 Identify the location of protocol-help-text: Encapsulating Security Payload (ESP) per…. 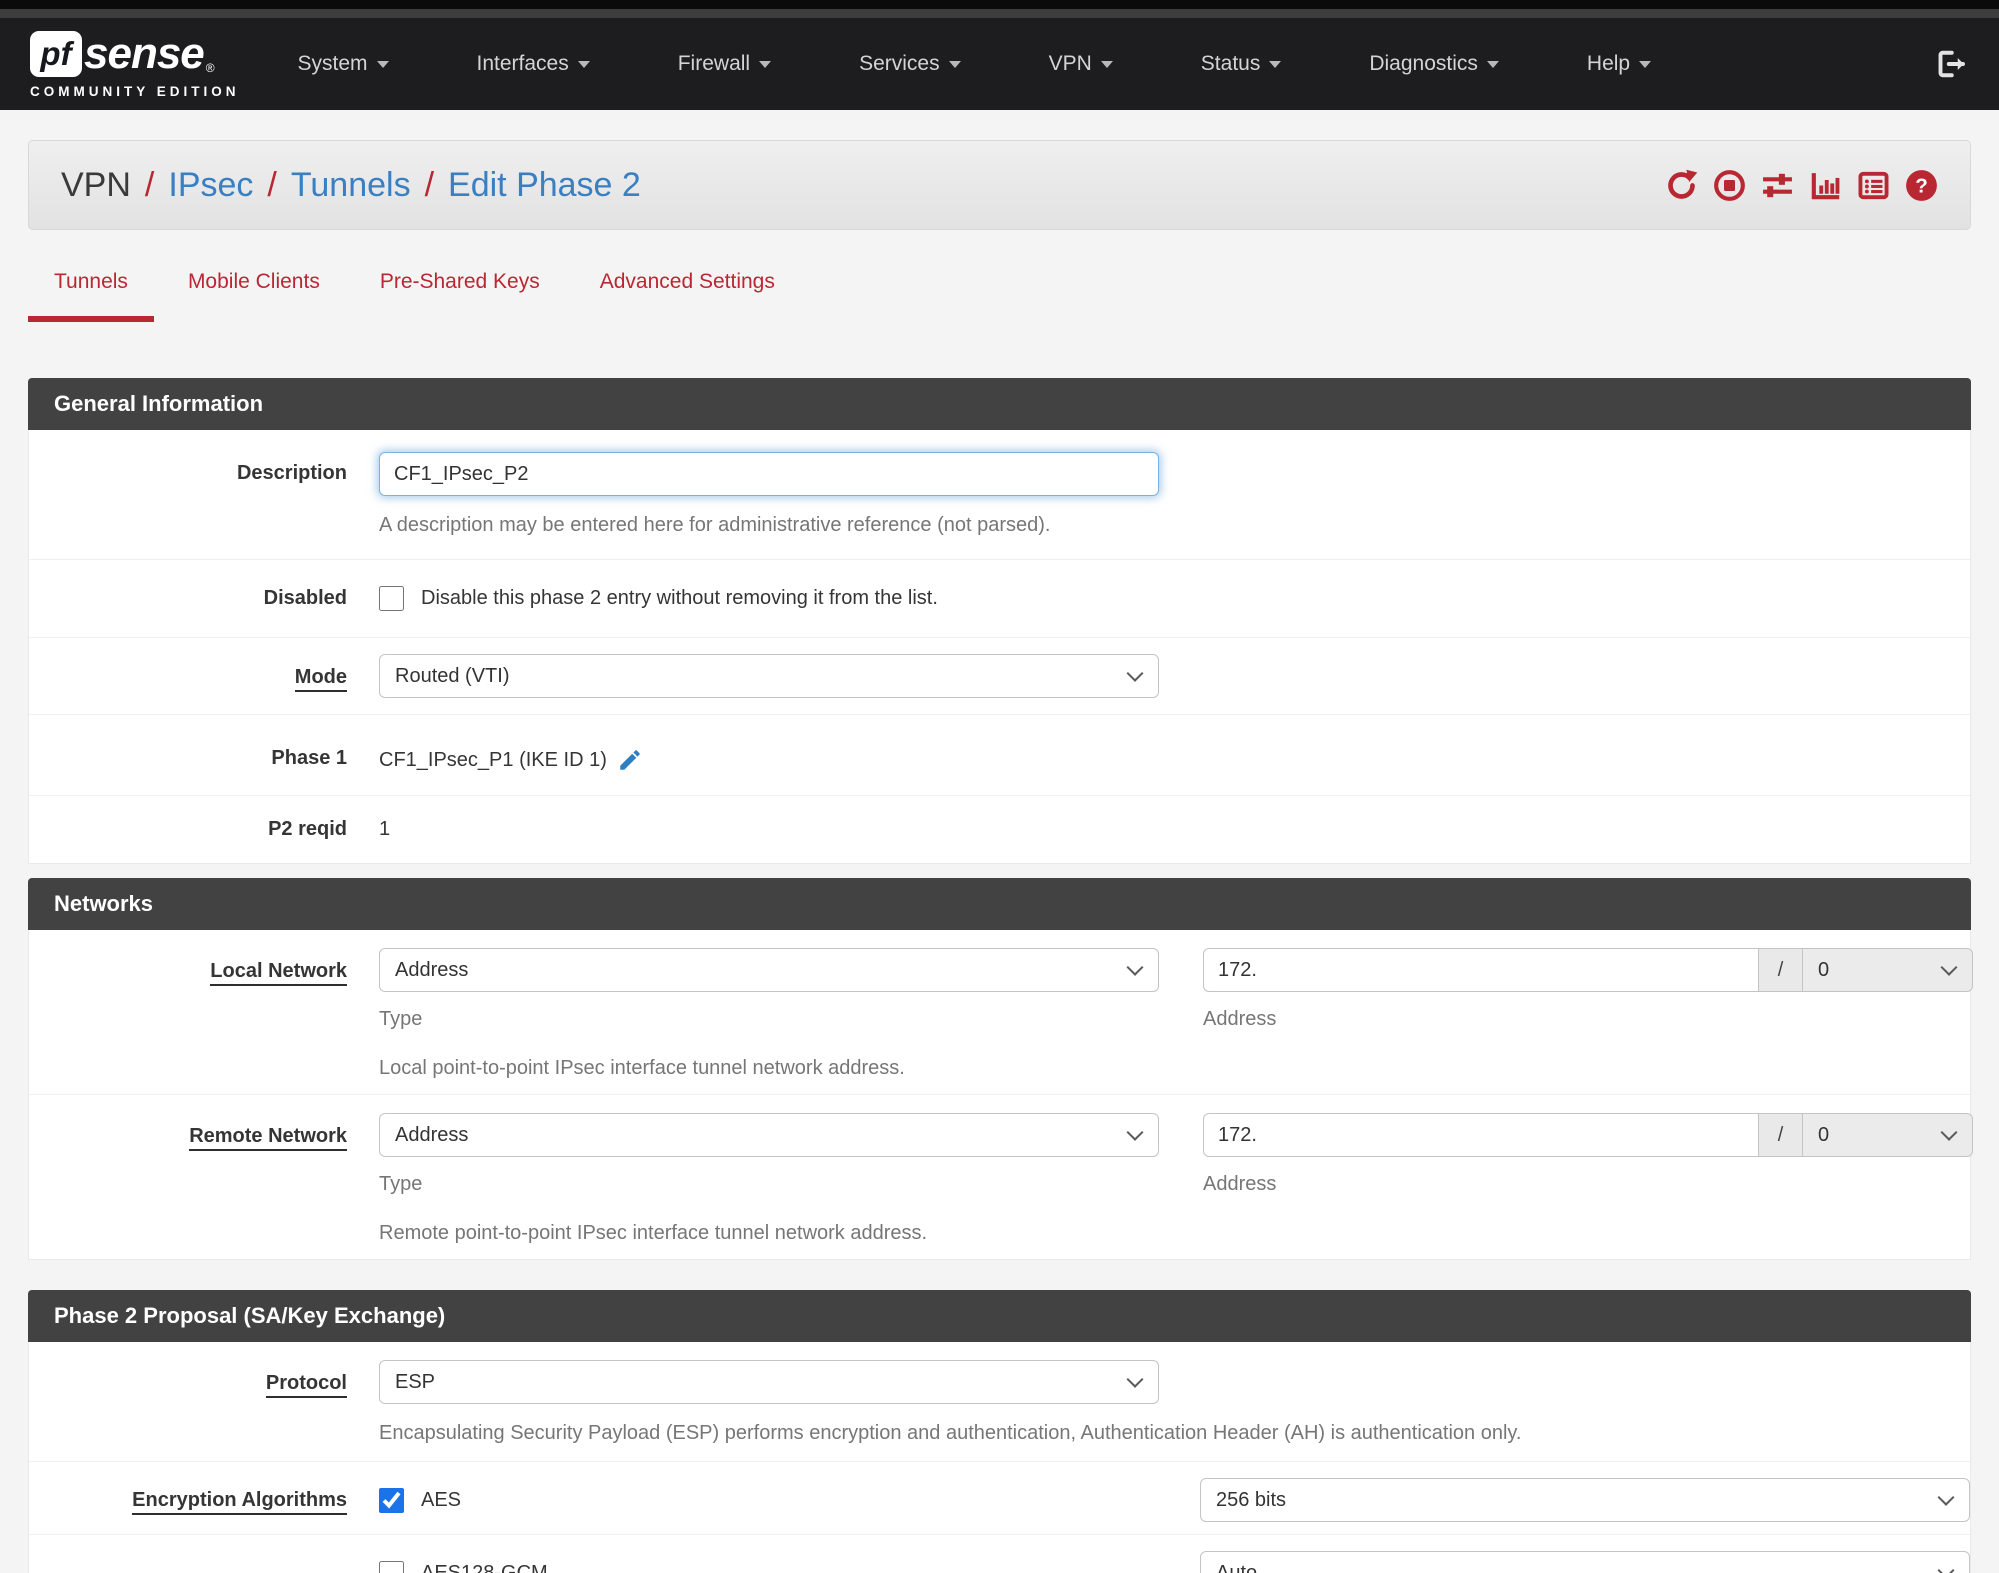
(950, 1433).